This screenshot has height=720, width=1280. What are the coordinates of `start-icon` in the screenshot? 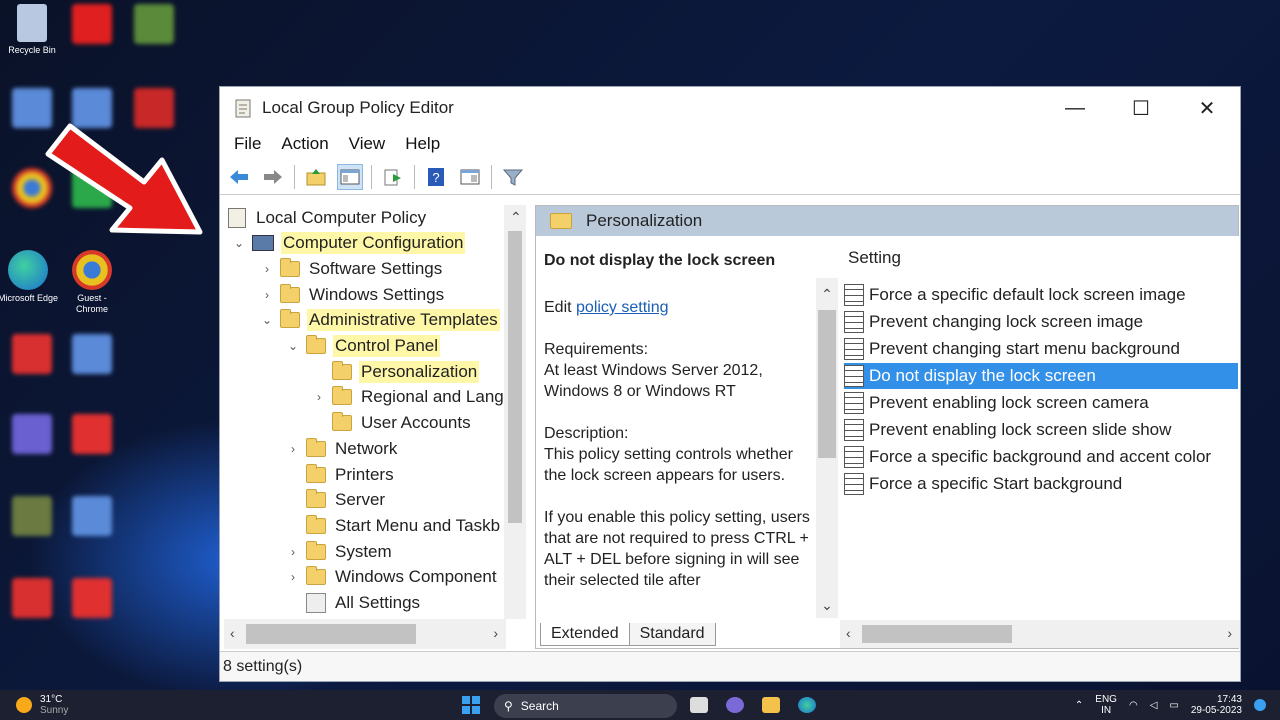 It's located at (471, 705).